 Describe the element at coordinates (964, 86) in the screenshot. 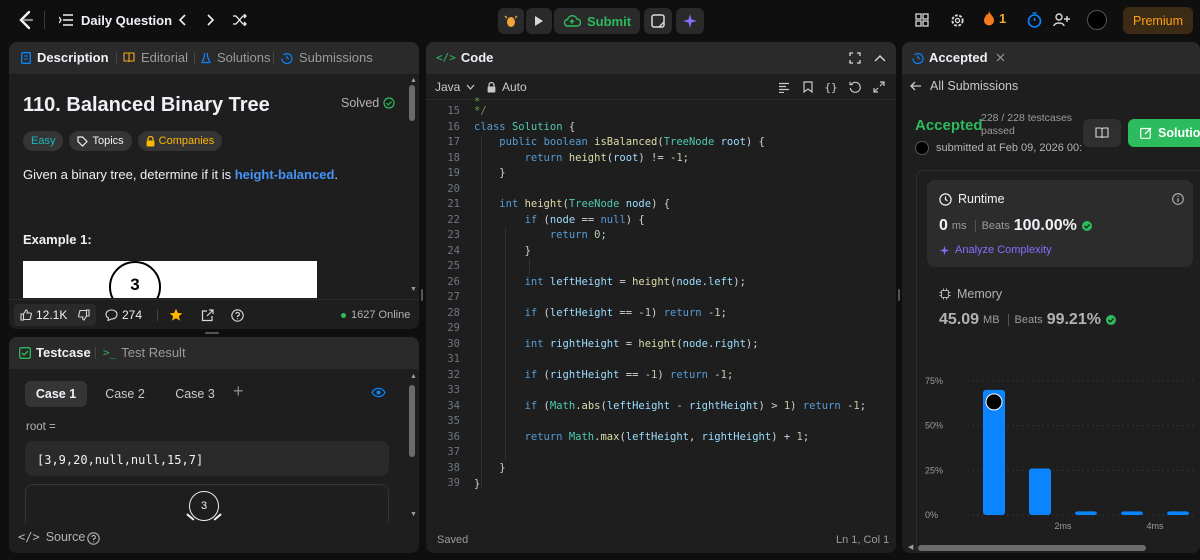

I see `all-submissions-link: All Submissions` at that location.